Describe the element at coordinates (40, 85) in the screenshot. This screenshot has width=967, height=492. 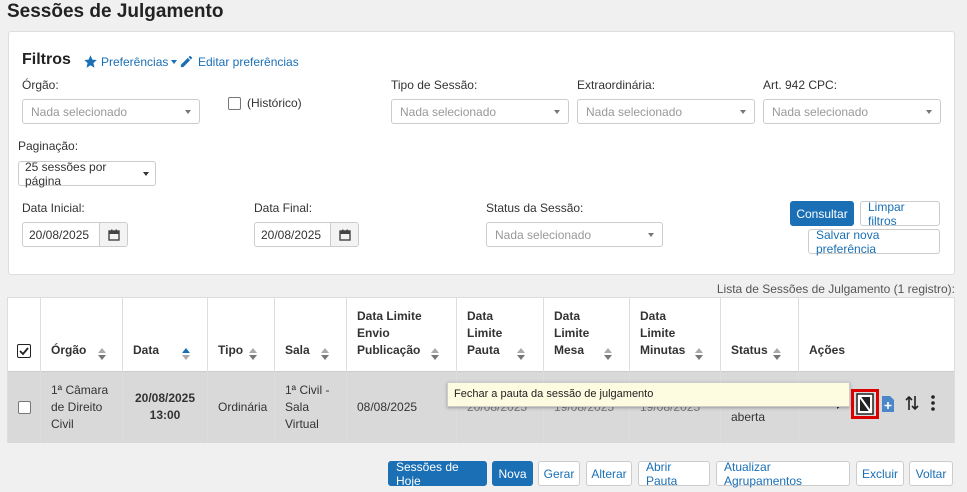
I see `orgao-label: Órgão:` at that location.